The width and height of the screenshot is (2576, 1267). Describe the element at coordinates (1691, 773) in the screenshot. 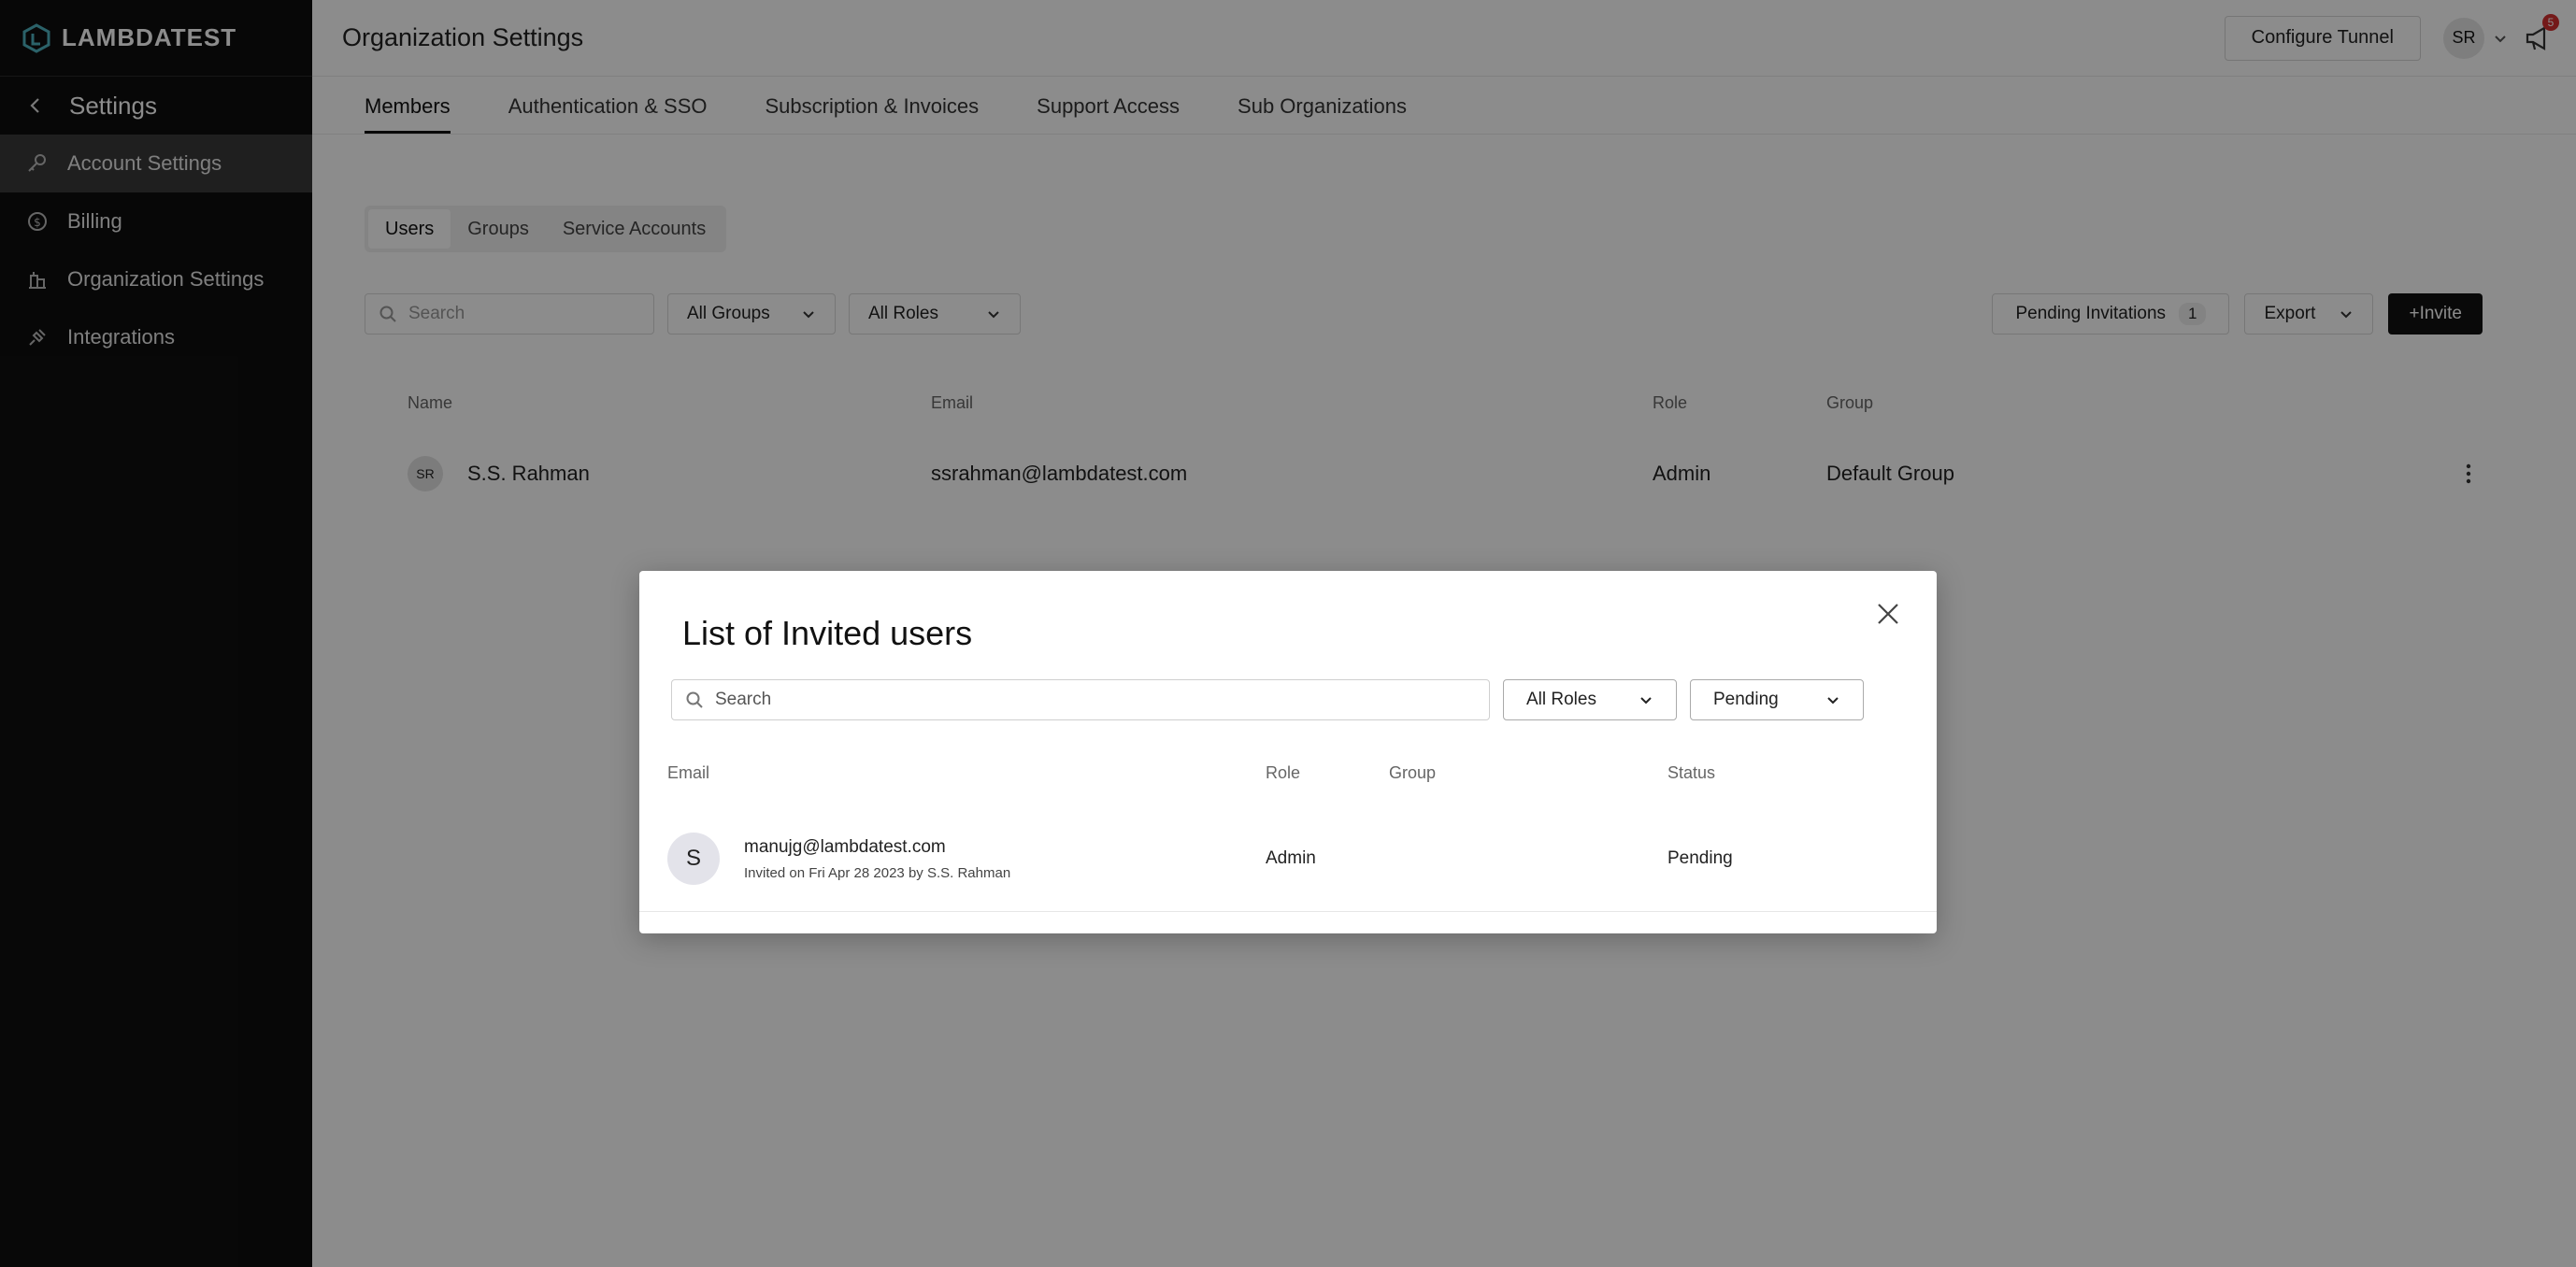

I see `header-status: Status` at that location.